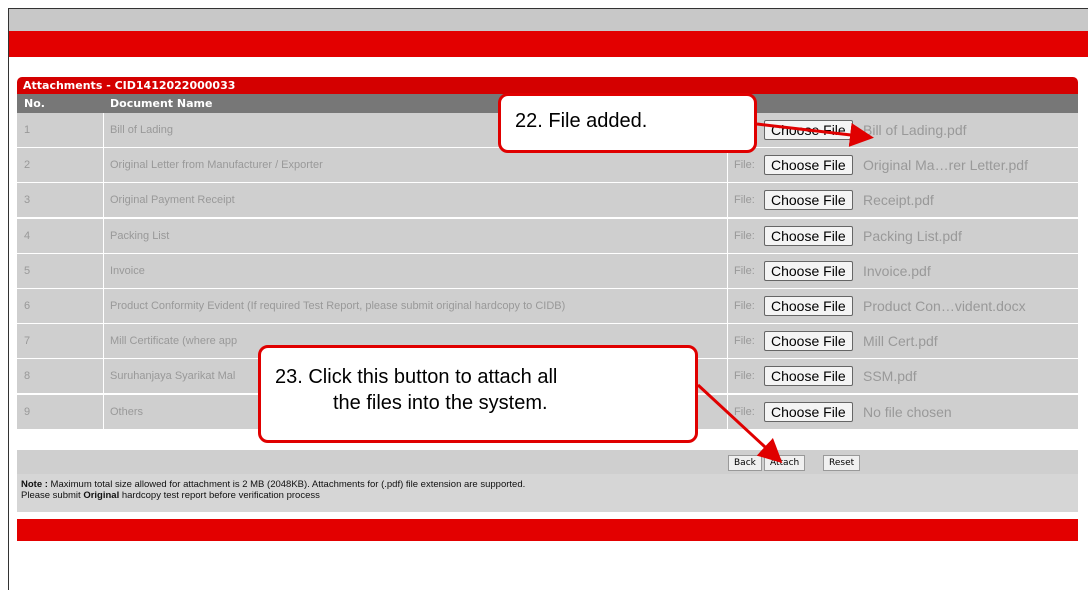 The height and width of the screenshot is (590, 1088). Describe the element at coordinates (127, 270) in the screenshot. I see `document-name: Invoice` at that location.